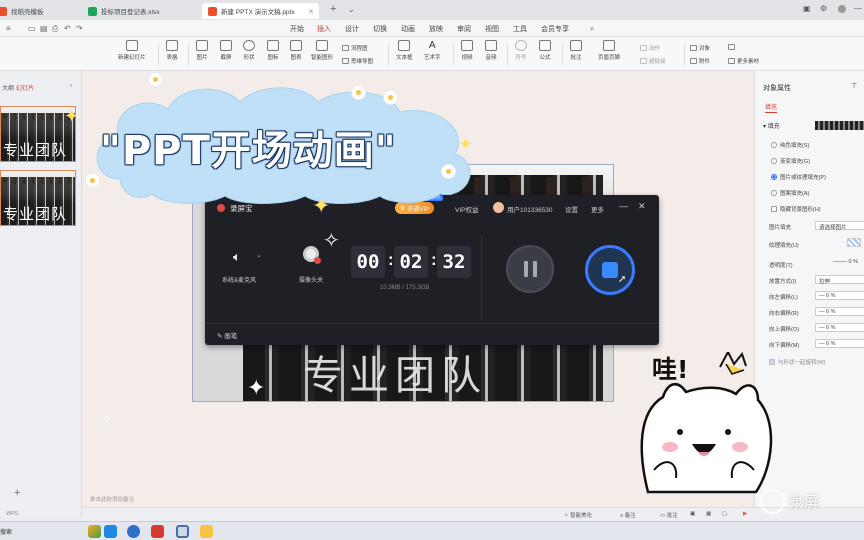  What do you see at coordinates (839, 280) in the screenshot?
I see `placement-select: 拉伸` at bounding box center [839, 280].